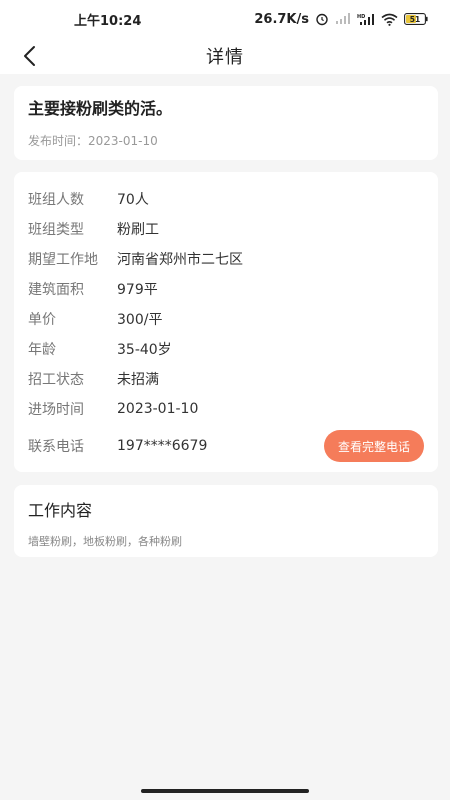 This screenshot has height=800, width=450. What do you see at coordinates (281, 19) in the screenshot?
I see `network-speed: 26.7K/s` at bounding box center [281, 19].